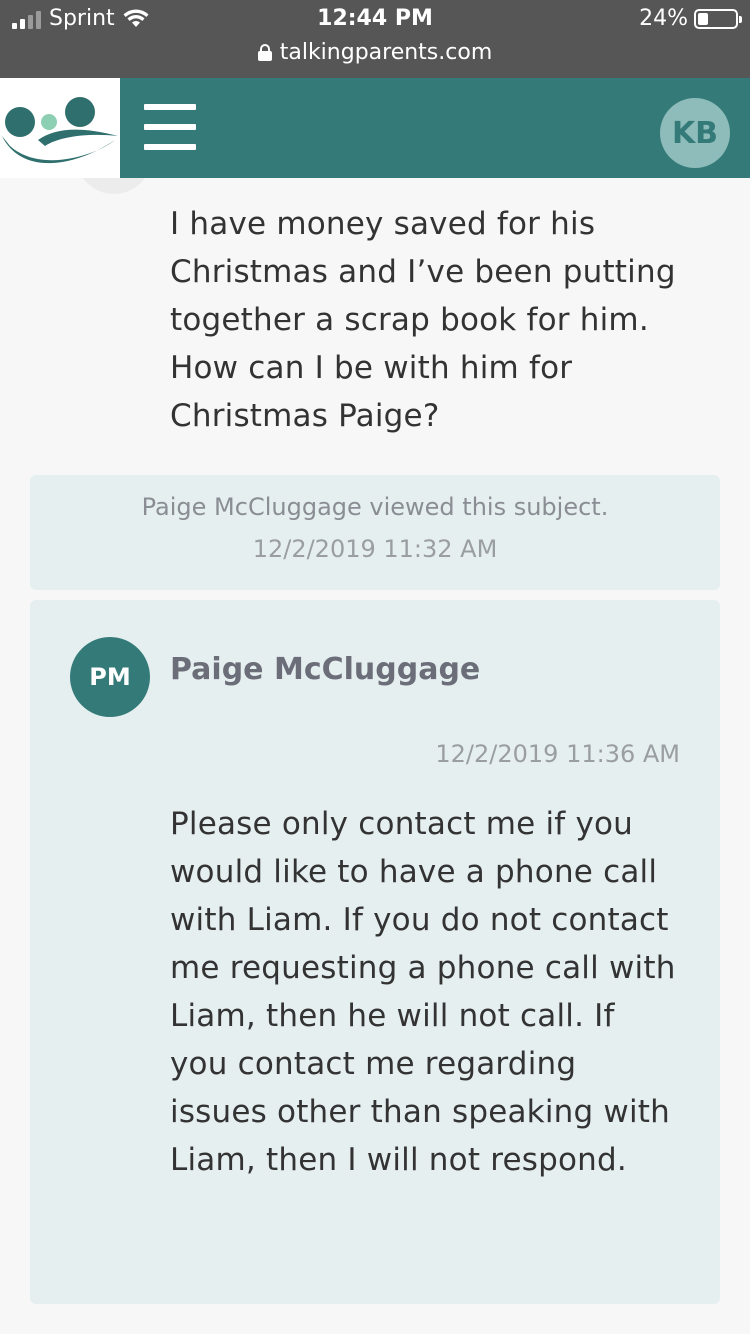 The image size is (750, 1334). Describe the element at coordinates (557, 754) in the screenshot. I see `message-date: 12/2/2019 11:36 AM` at that location.